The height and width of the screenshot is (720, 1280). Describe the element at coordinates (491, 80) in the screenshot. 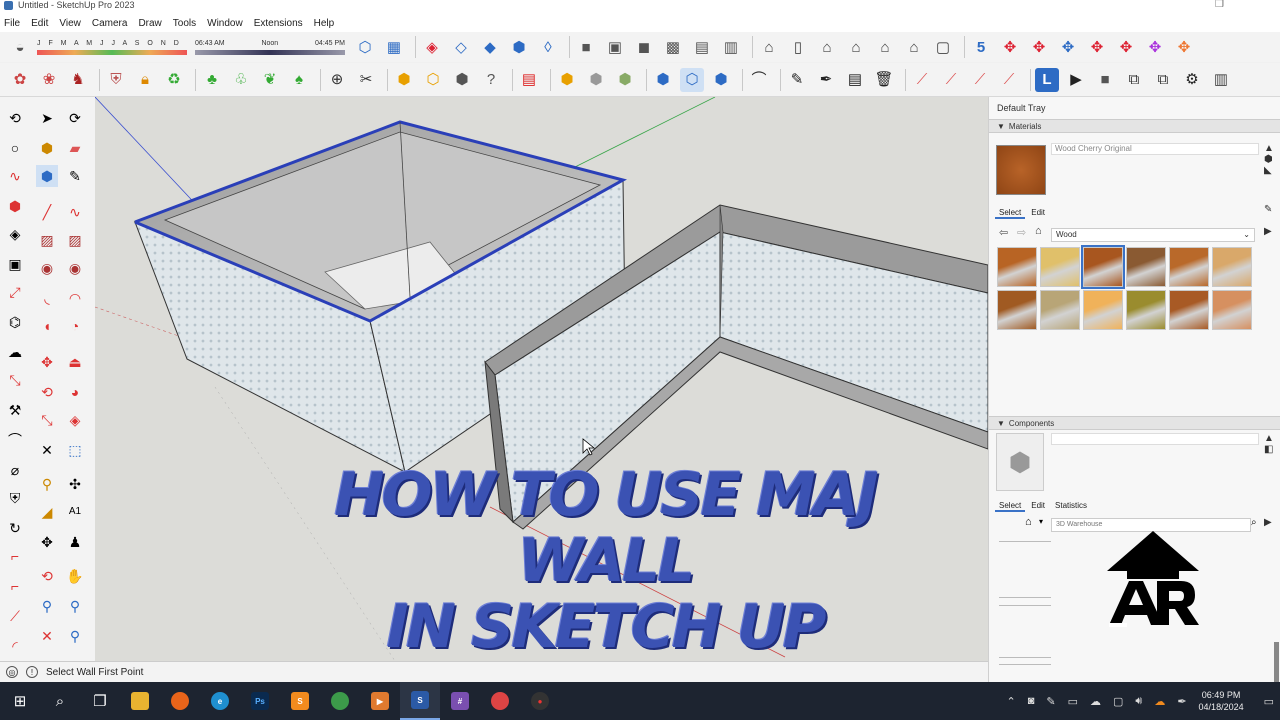

I see `component-help-icon: ?` at that location.